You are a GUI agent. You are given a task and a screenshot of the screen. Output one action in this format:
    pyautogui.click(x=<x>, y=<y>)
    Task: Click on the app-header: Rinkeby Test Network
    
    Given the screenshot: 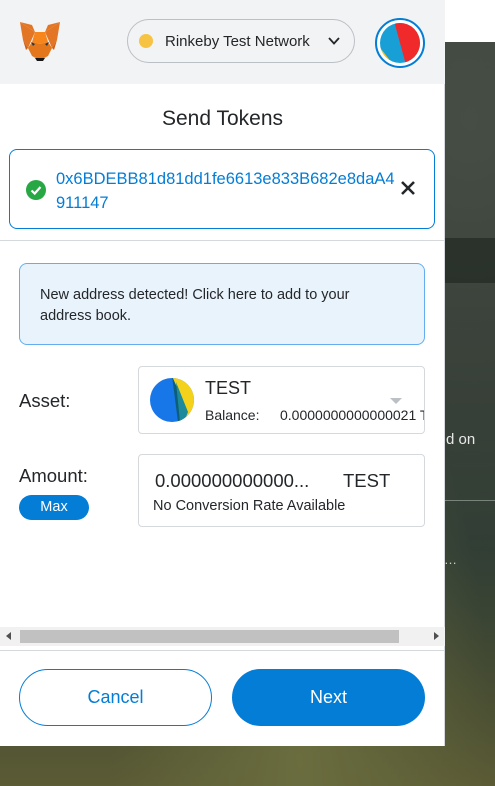 What is the action you would take?
    pyautogui.click(x=222, y=42)
    